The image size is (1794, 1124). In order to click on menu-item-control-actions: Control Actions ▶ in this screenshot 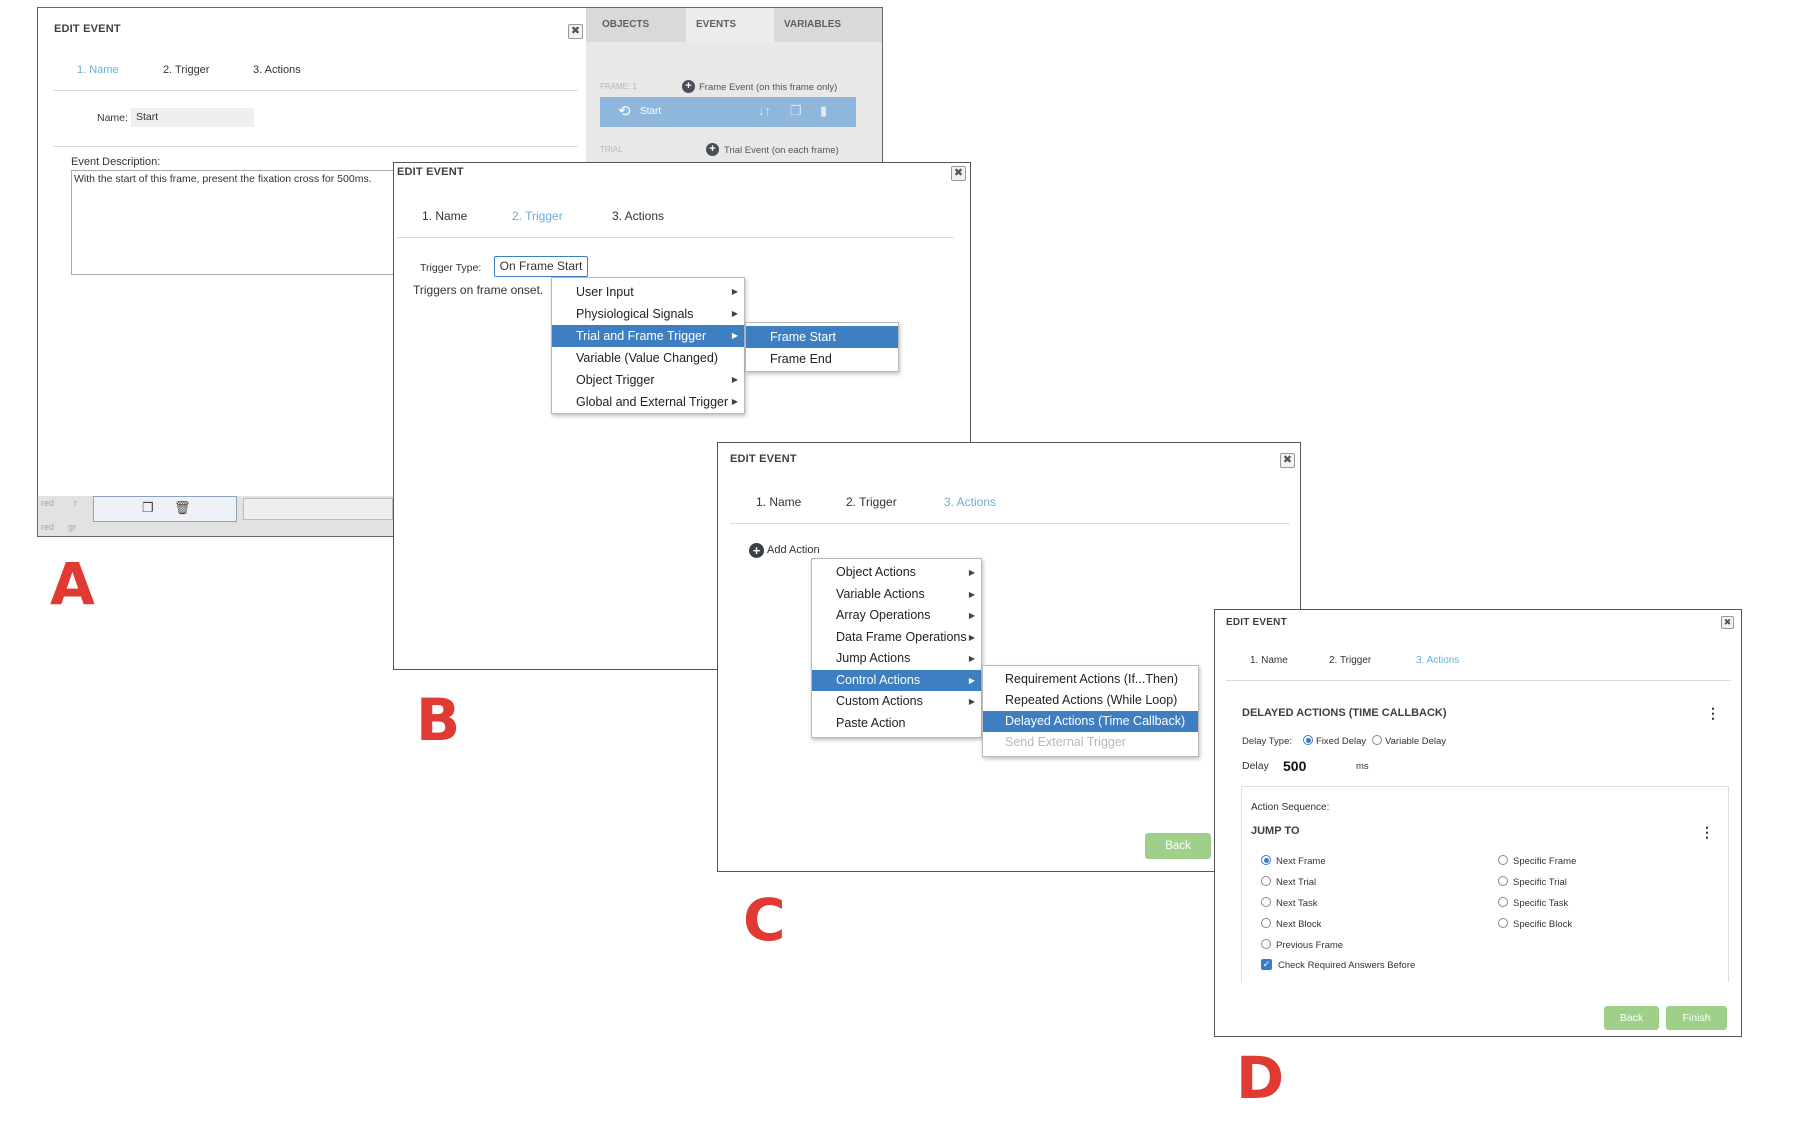, I will do `click(896, 680)`.